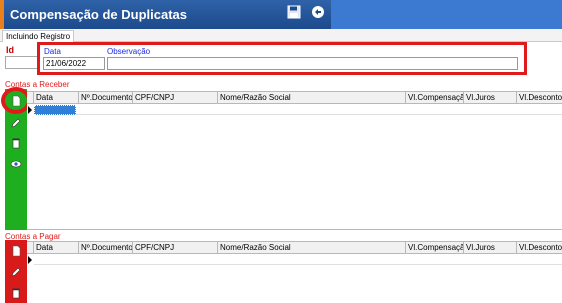  Describe the element at coordinates (281, 35) in the screenshot. I see `tab-strip: Incluindo Registro` at that location.